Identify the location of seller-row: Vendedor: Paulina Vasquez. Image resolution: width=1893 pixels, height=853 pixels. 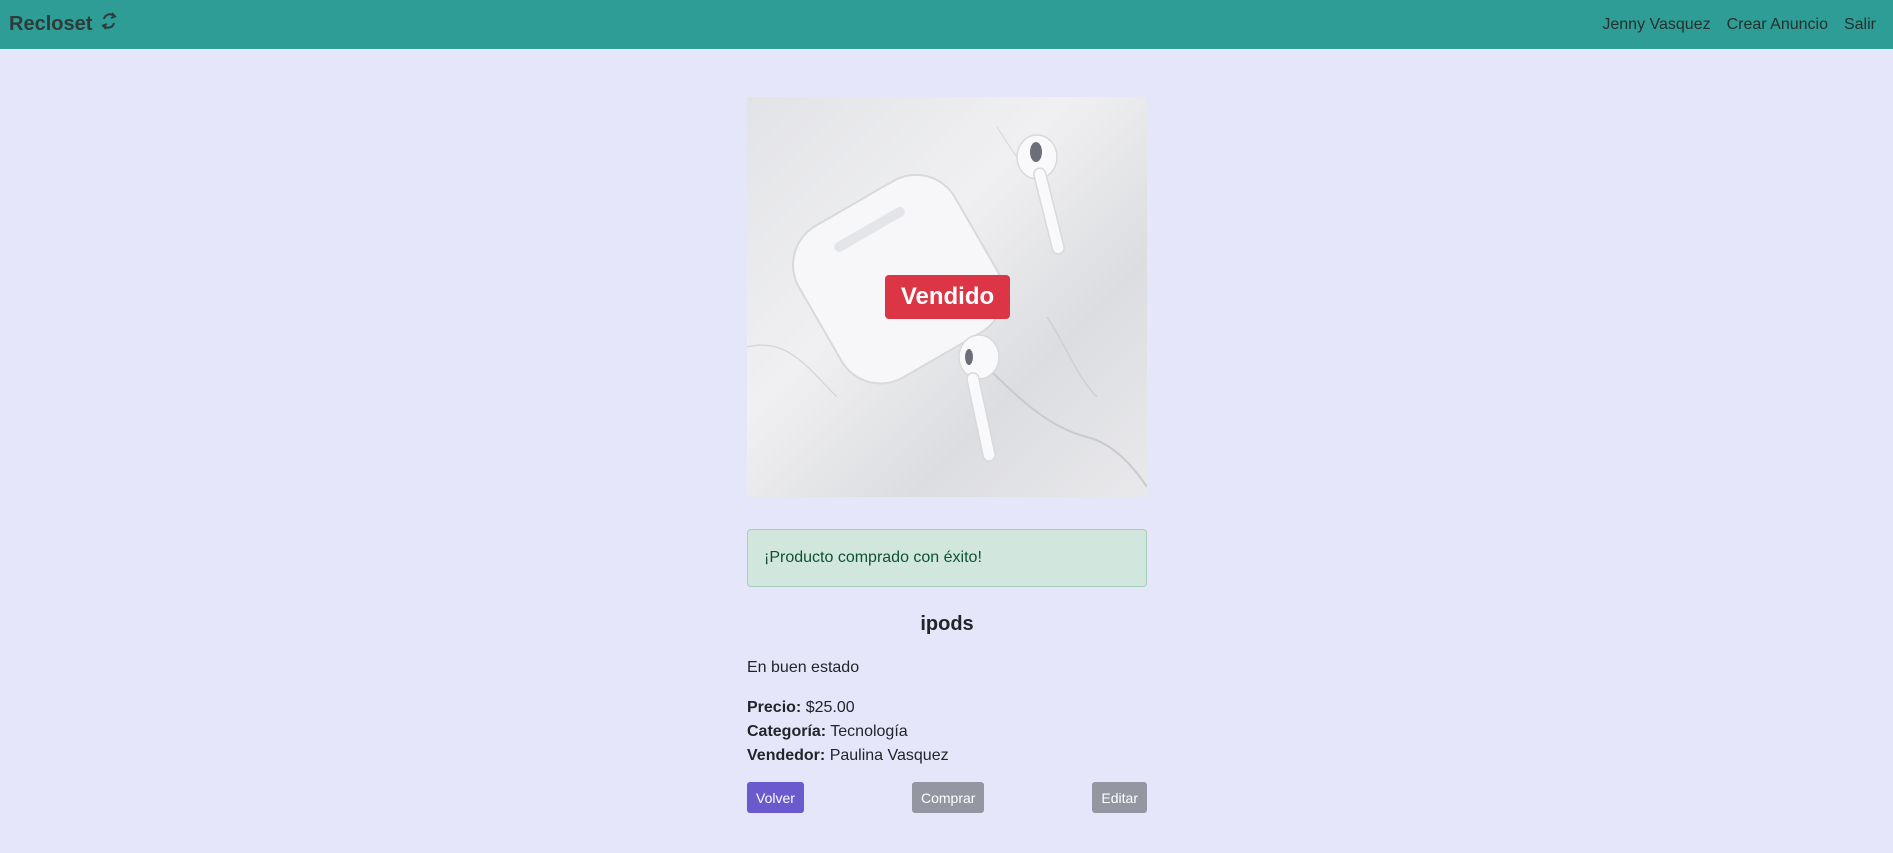
(947, 756).